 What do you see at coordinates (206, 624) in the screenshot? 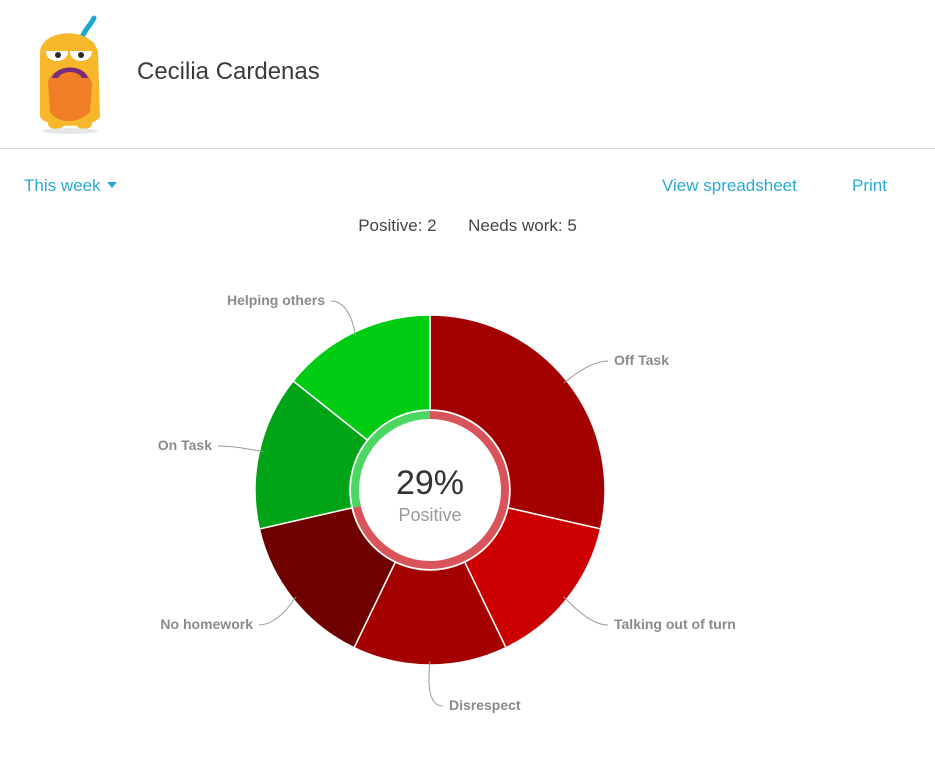
I see `slice-label: No homework` at bounding box center [206, 624].